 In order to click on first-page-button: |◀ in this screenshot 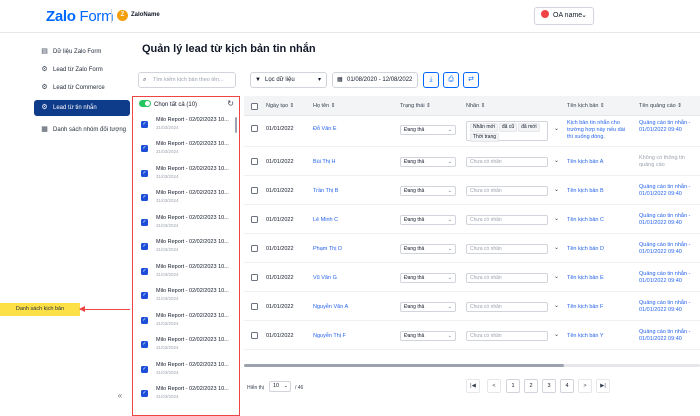, I will do `click(473, 386)`.